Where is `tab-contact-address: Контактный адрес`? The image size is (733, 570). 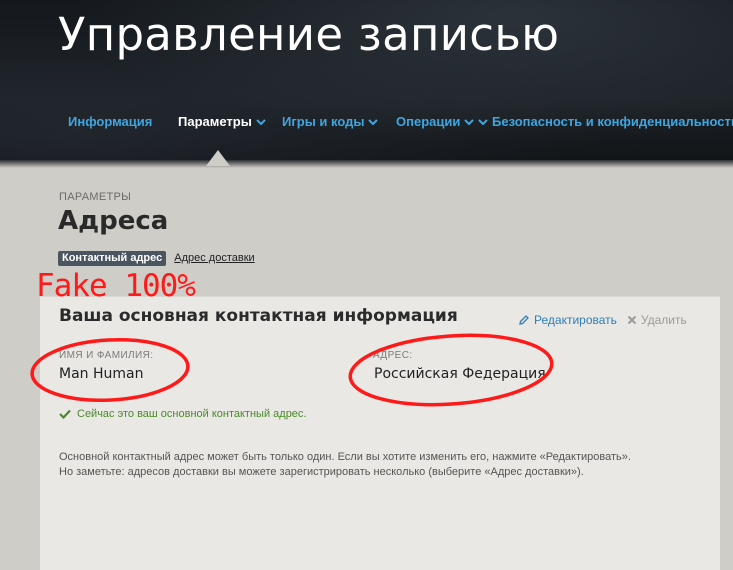 tab-contact-address: Контактный адрес is located at coordinates (112, 258).